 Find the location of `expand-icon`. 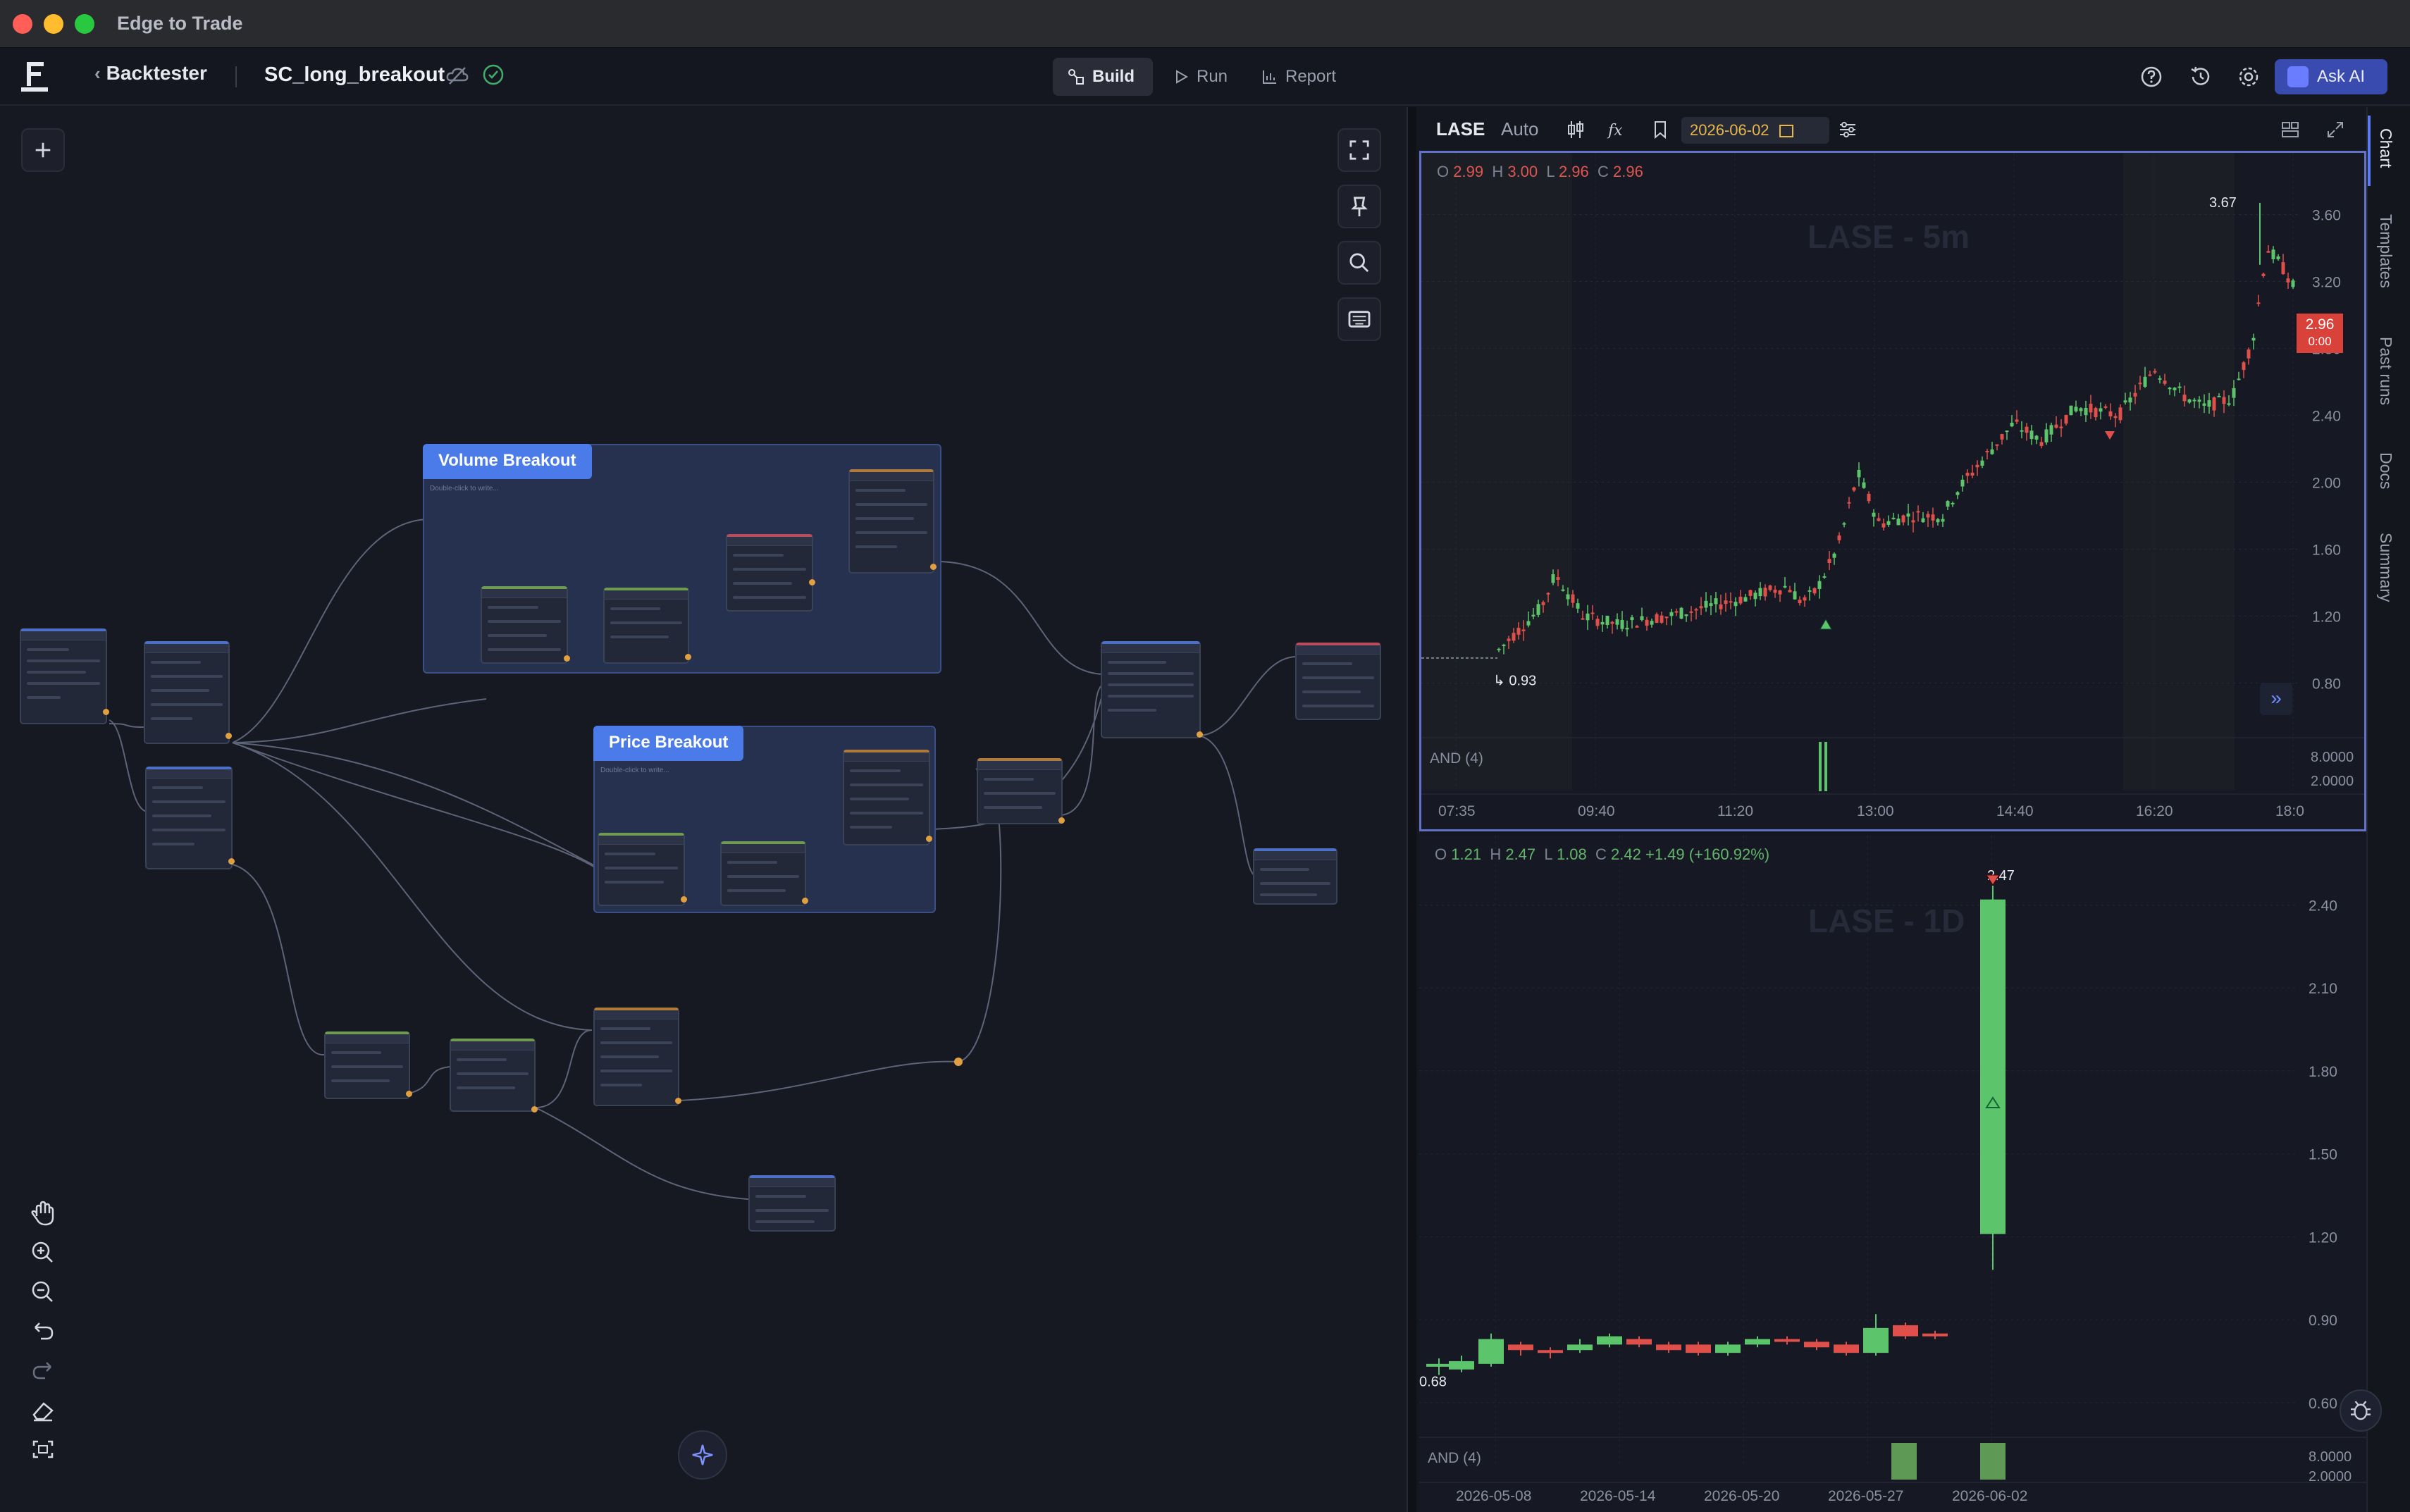

expand-icon is located at coordinates (2335, 129).